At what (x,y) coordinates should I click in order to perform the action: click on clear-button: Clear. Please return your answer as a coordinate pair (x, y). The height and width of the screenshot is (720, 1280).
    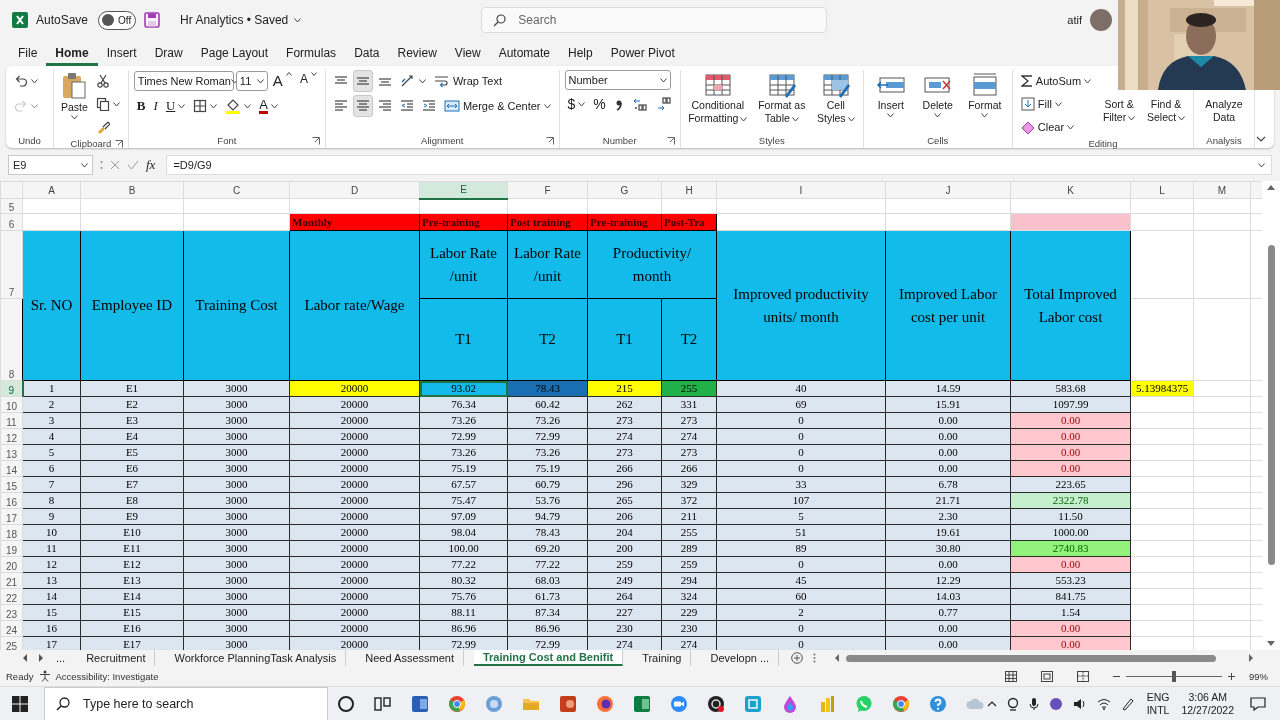
    Looking at the image, I should click on (1056, 127).